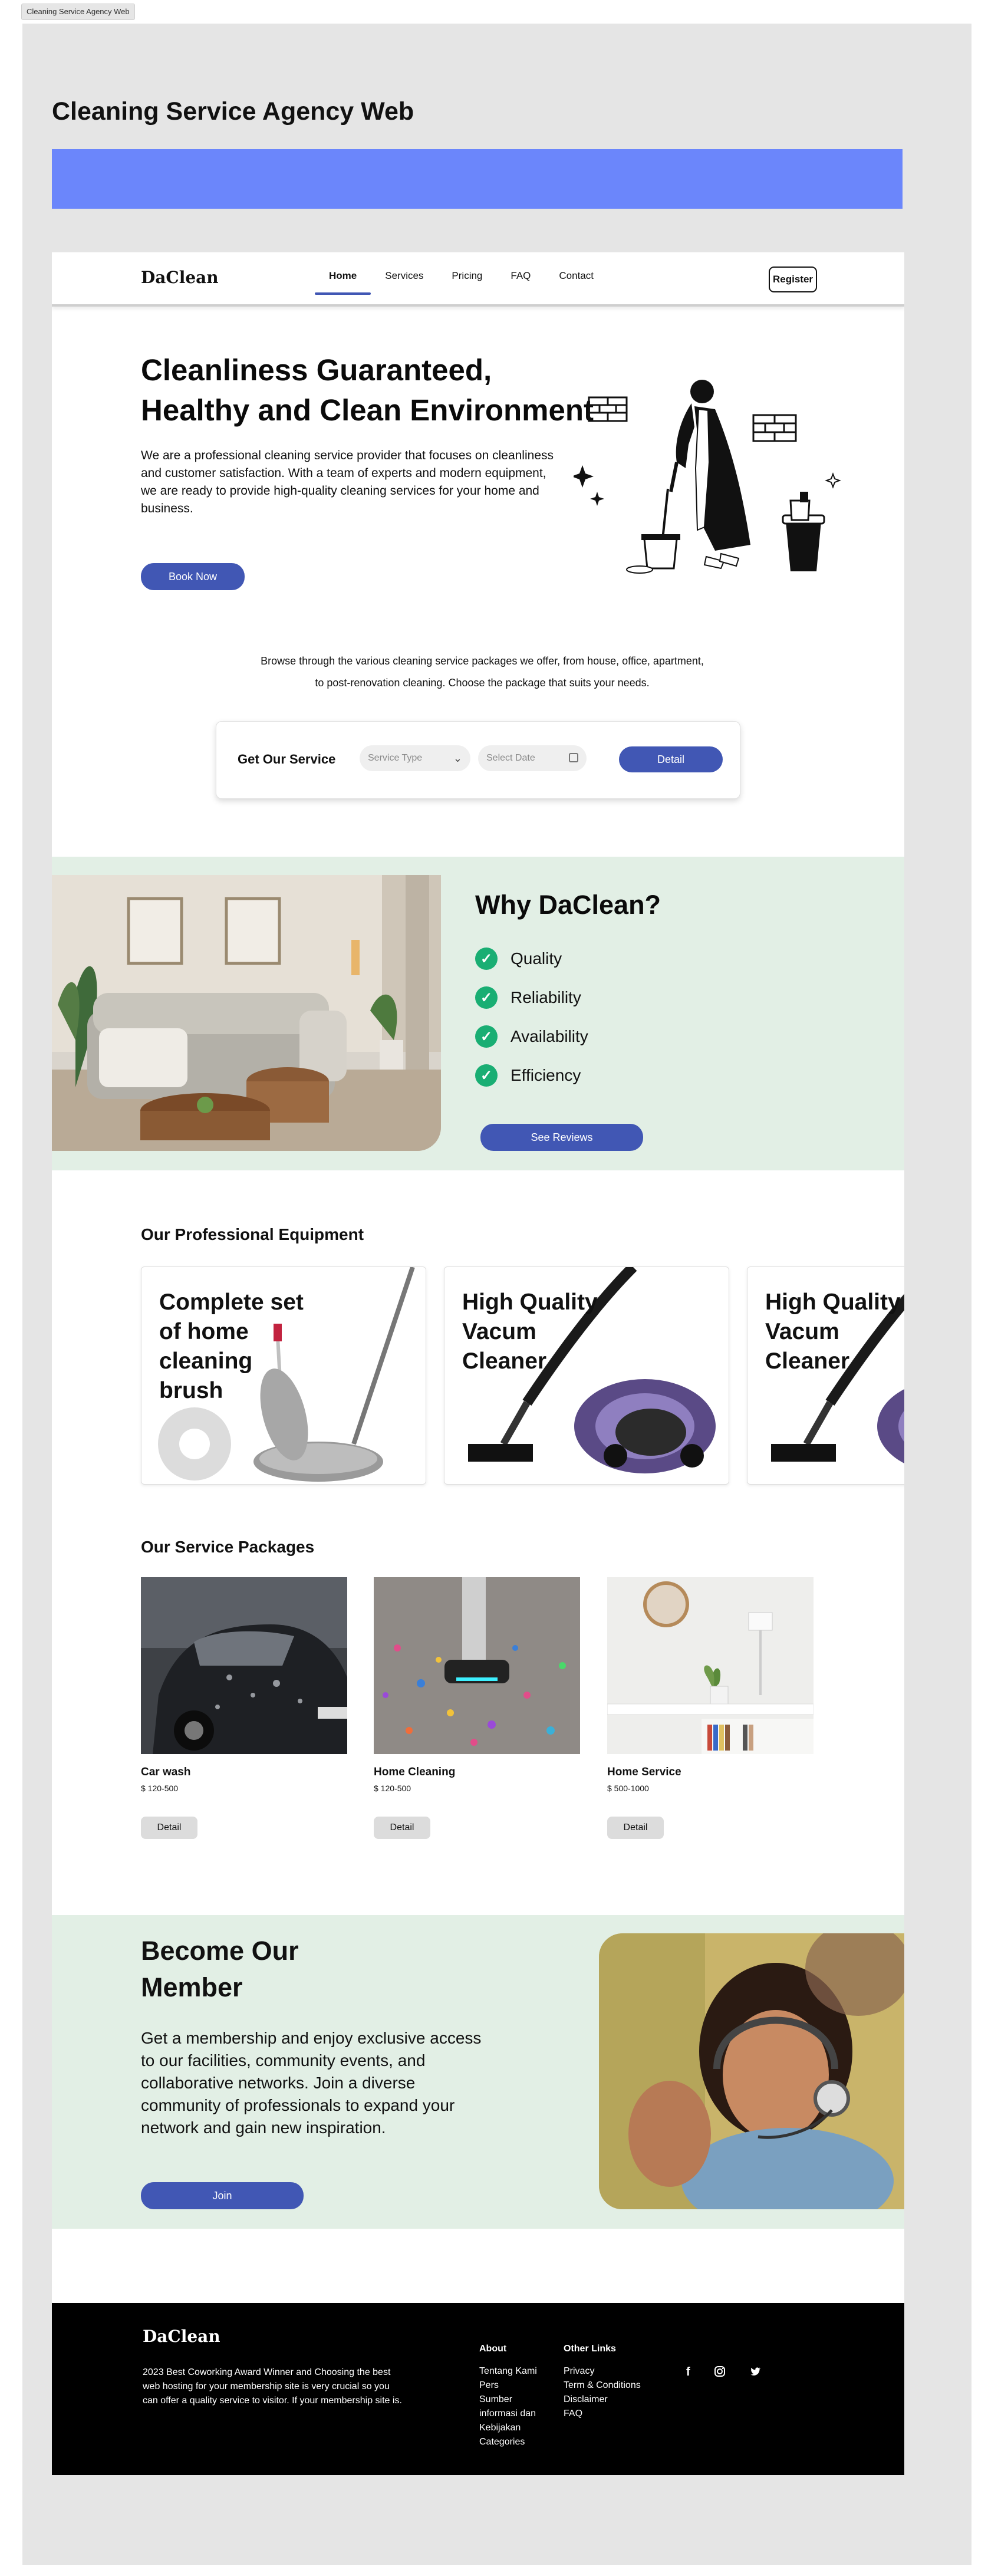  Describe the element at coordinates (561, 1137) in the screenshot. I see `see-reviews-button: See Reviews` at that location.